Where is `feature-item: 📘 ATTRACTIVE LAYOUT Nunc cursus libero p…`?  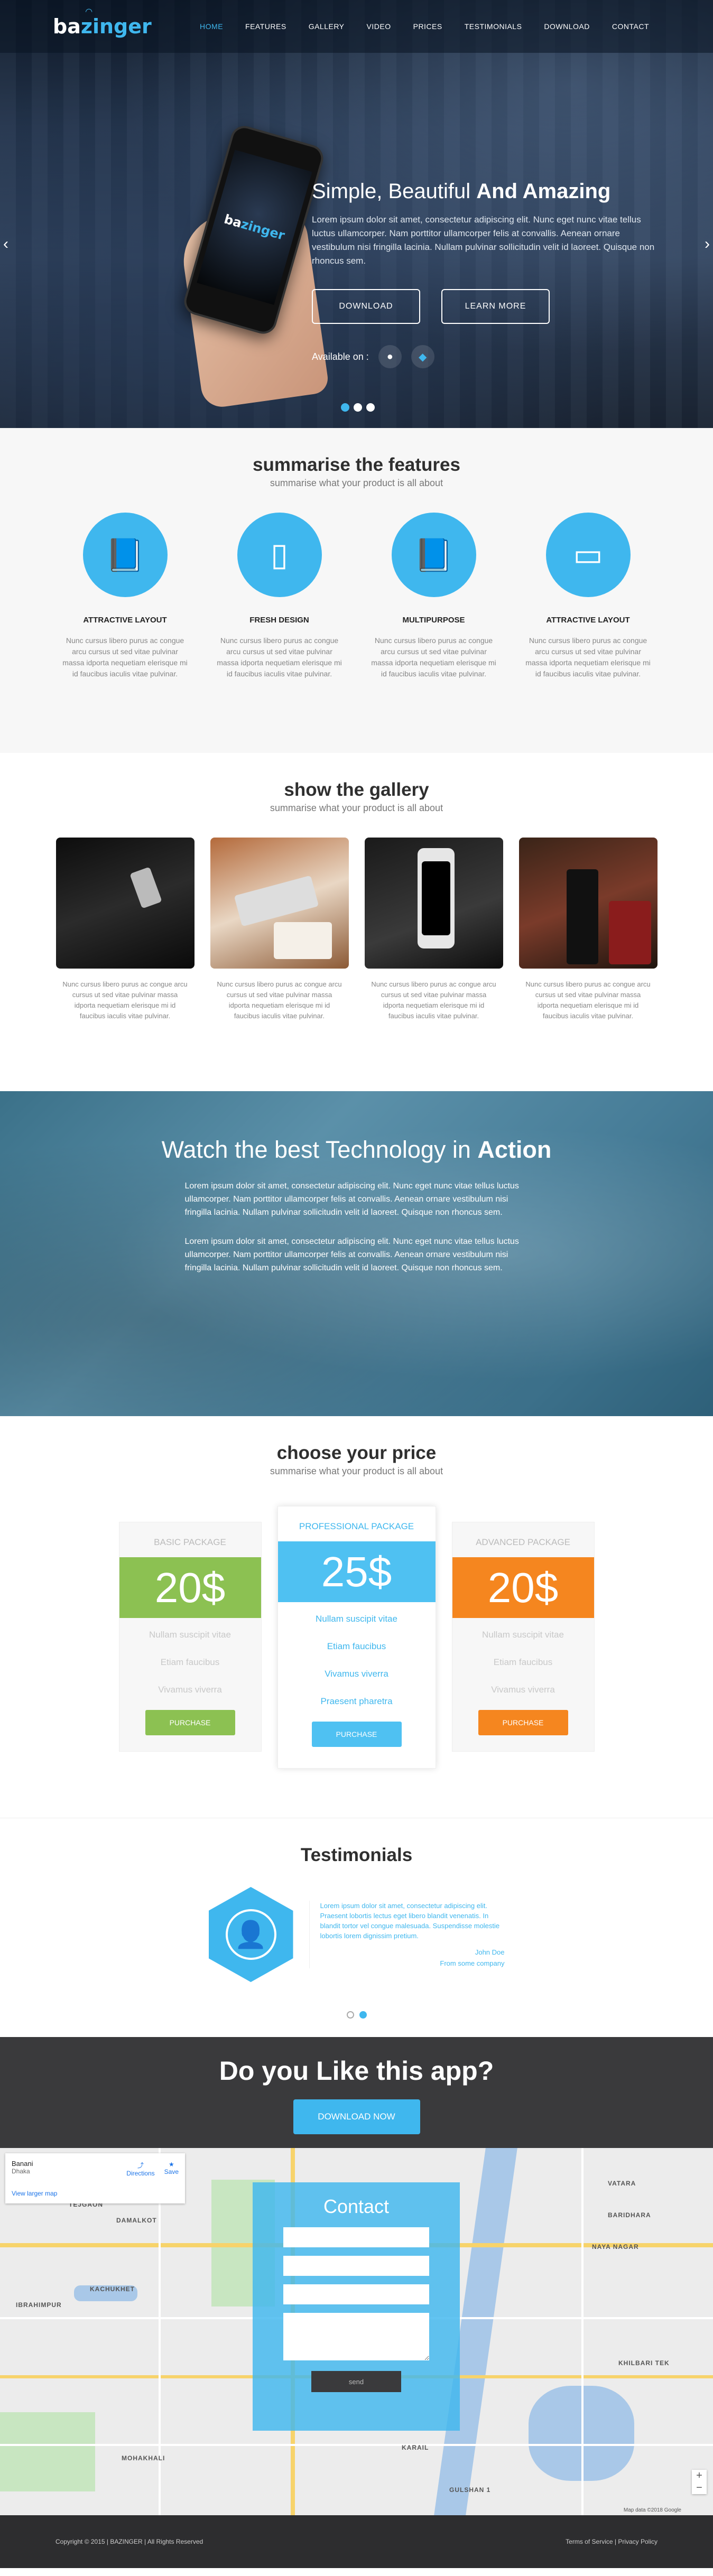
feature-item: 📘 ATTRACTIVE LAYOUT Nunc cursus libero p… is located at coordinates (125, 596).